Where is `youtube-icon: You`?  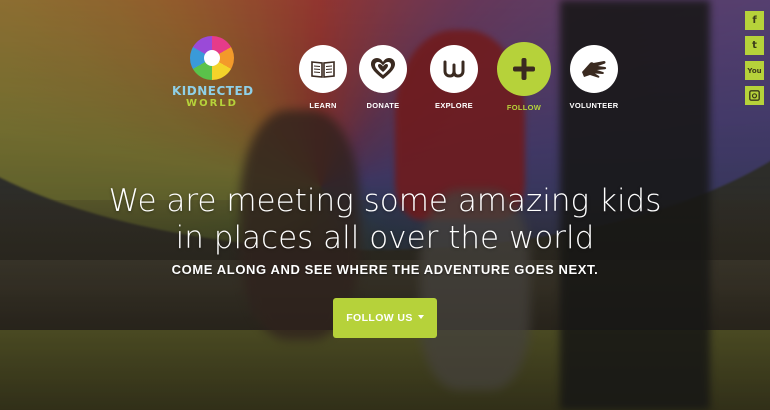 youtube-icon: You is located at coordinates (754, 70).